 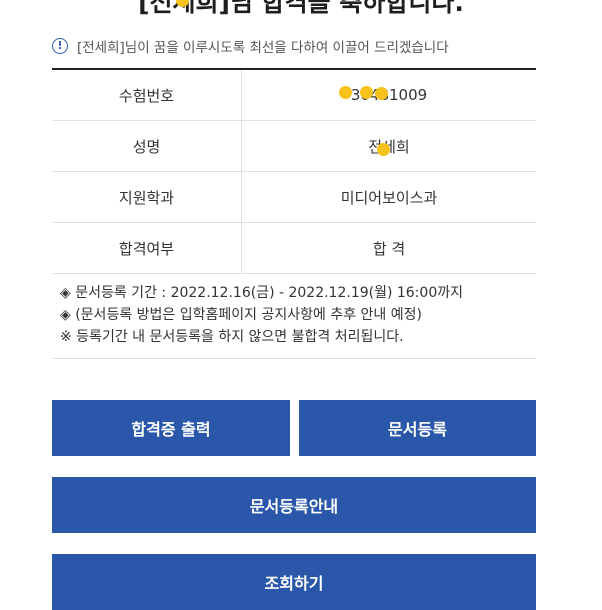 What do you see at coordinates (301, 8) in the screenshot?
I see `page-title: [전세희]님 합격을 축하합니다.` at bounding box center [301, 8].